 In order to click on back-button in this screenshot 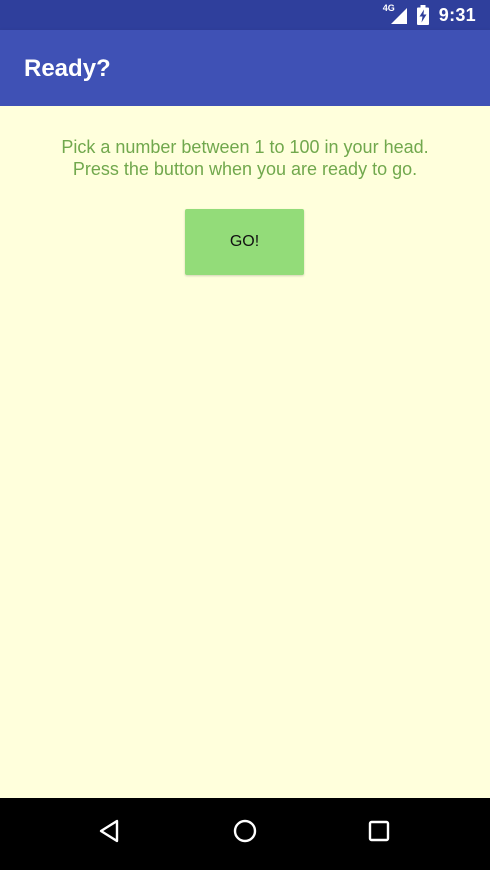, I will do `click(110, 831)`.